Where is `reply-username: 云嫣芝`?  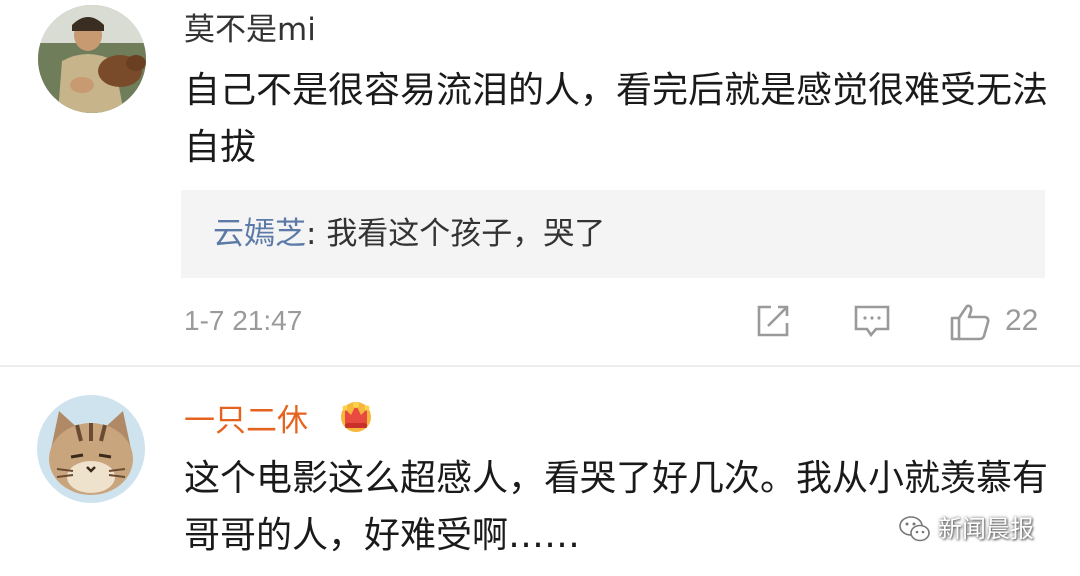
reply-username: 云嫣芝 is located at coordinates (259, 234).